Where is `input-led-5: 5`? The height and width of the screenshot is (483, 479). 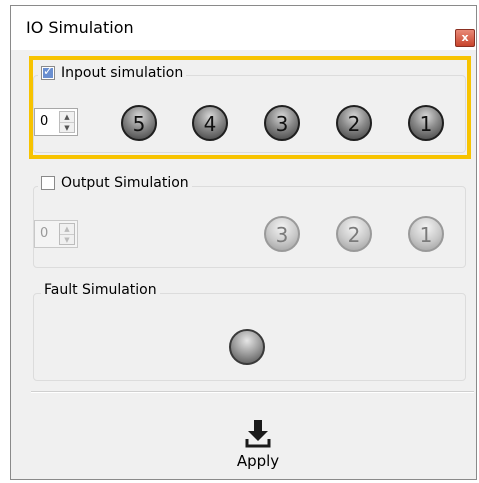
input-led-5: 5 is located at coordinates (139, 123).